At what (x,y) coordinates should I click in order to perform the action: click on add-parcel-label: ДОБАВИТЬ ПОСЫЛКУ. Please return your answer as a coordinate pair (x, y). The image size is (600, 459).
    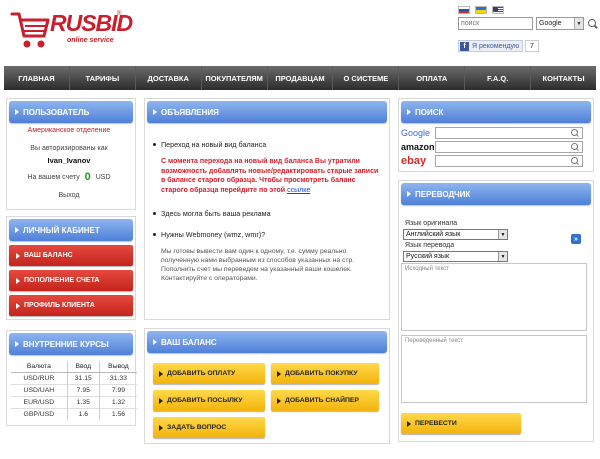
    Looking at the image, I should click on (205, 400).